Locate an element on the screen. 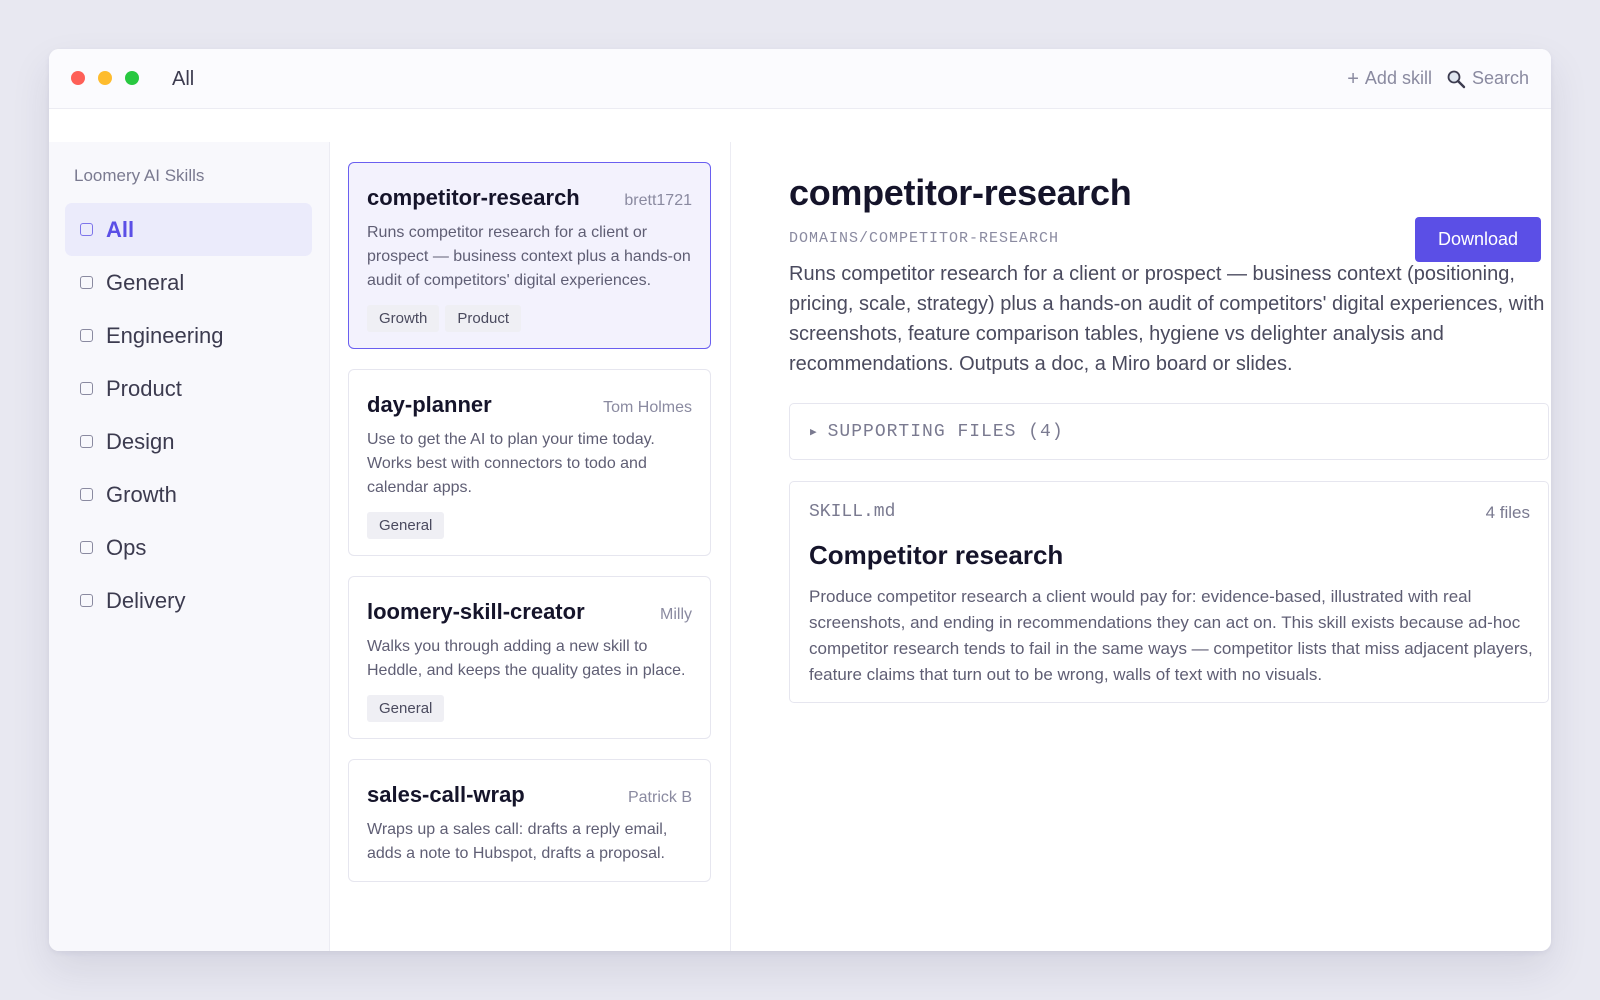 The width and height of the screenshot is (1600, 1000). title-bar: All + Add skill Search is located at coordinates (800, 79).